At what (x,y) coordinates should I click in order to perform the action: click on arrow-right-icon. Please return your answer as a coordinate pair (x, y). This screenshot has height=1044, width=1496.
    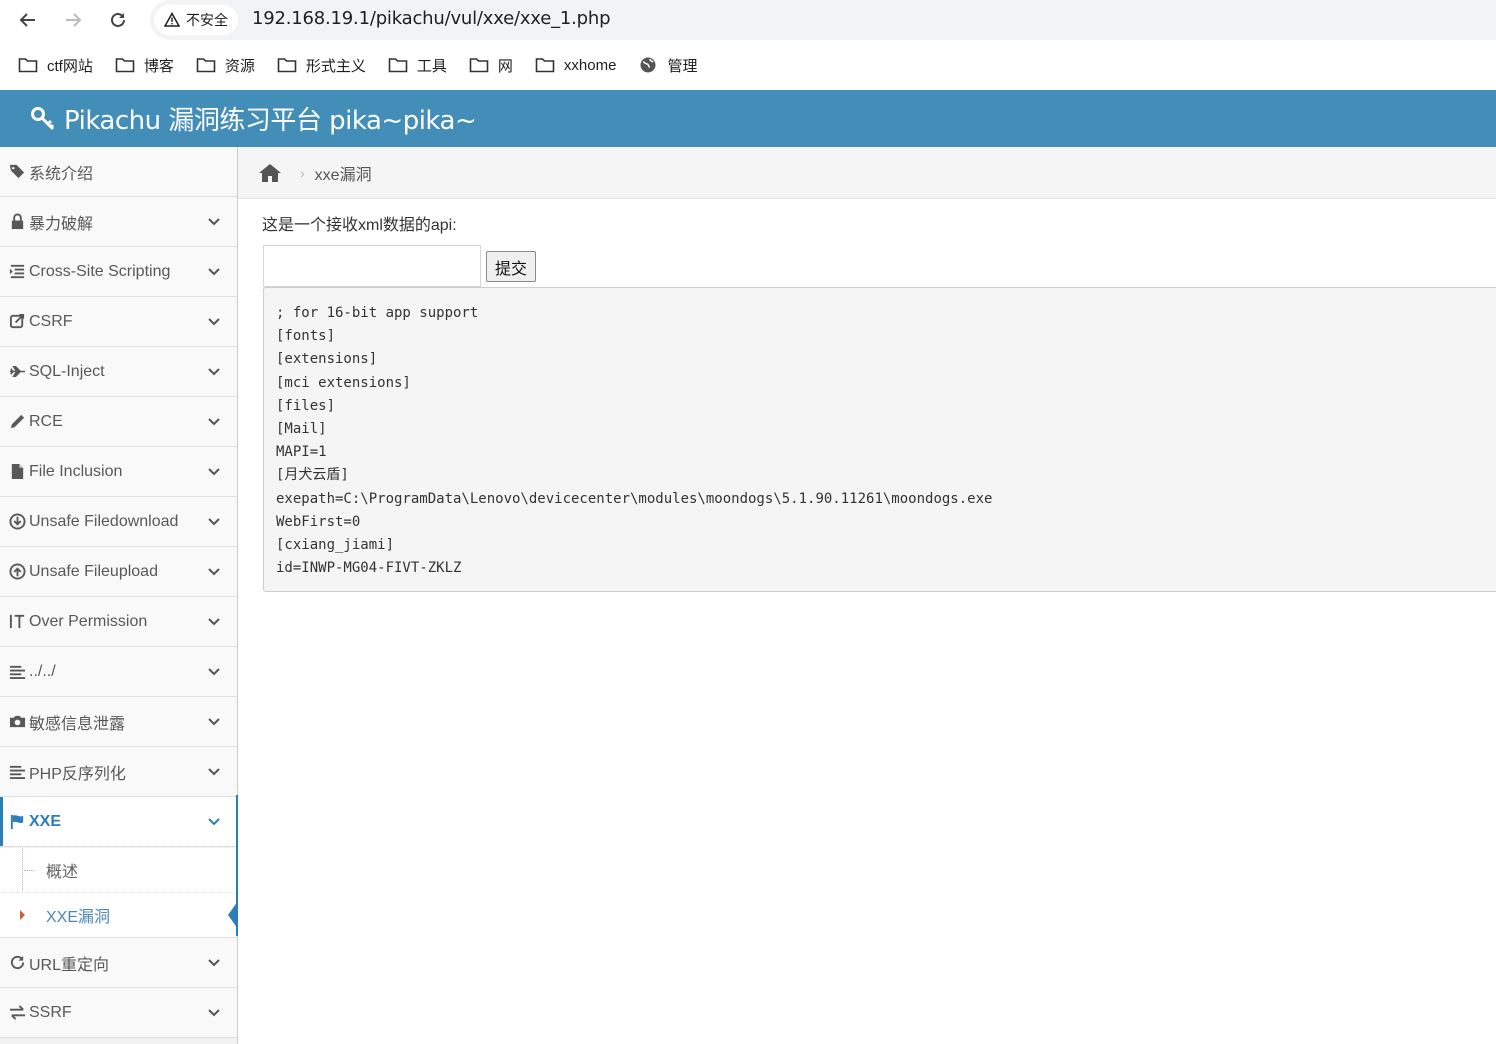
    Looking at the image, I should click on (74, 20).